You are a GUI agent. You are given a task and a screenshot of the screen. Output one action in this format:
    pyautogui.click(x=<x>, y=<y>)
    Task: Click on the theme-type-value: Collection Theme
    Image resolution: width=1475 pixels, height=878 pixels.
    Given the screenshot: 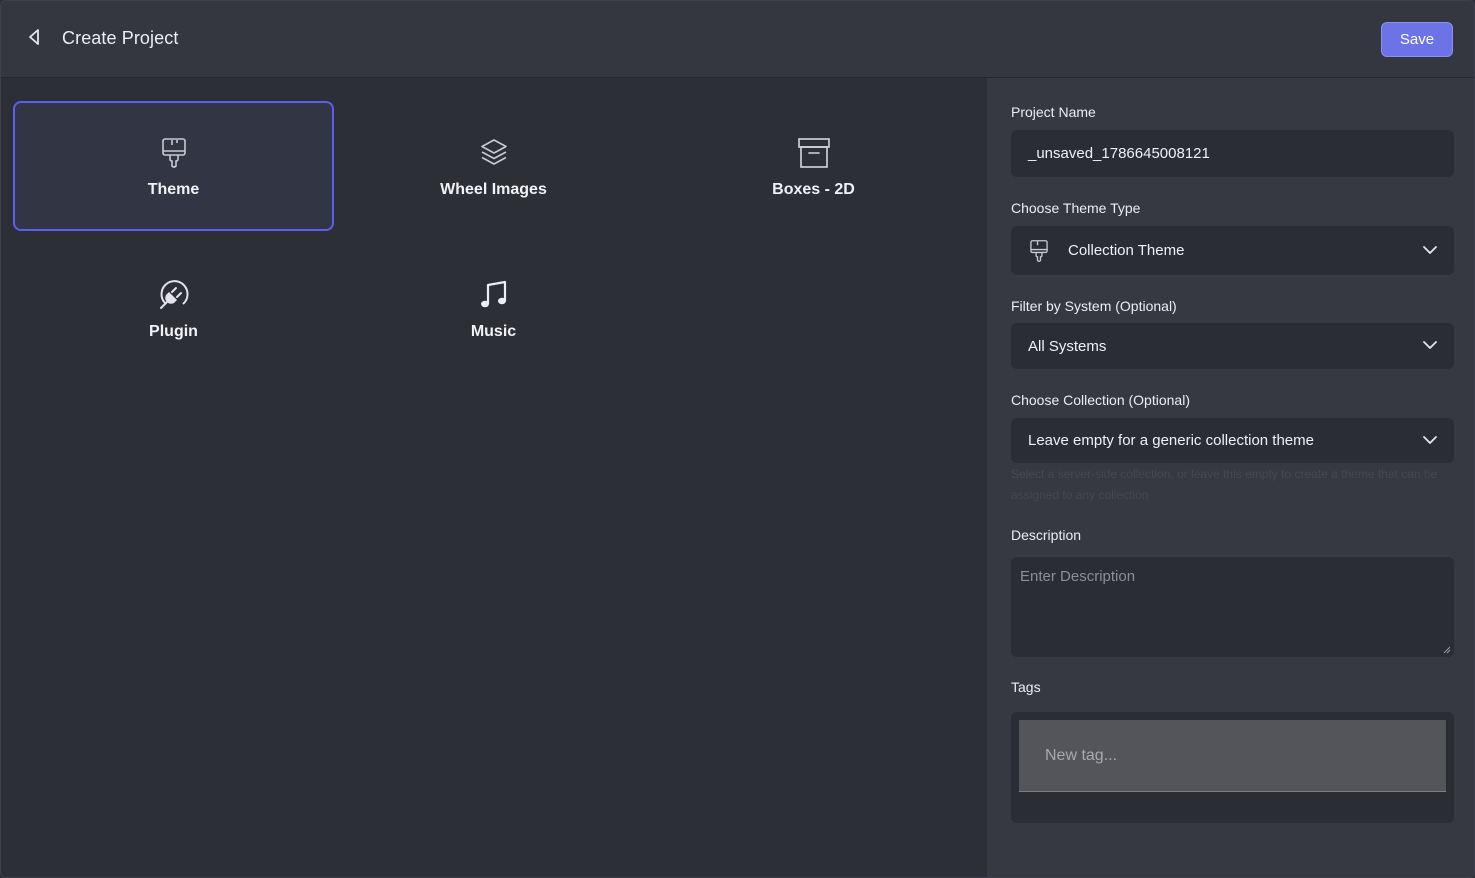 What is the action you would take?
    pyautogui.click(x=1126, y=250)
    